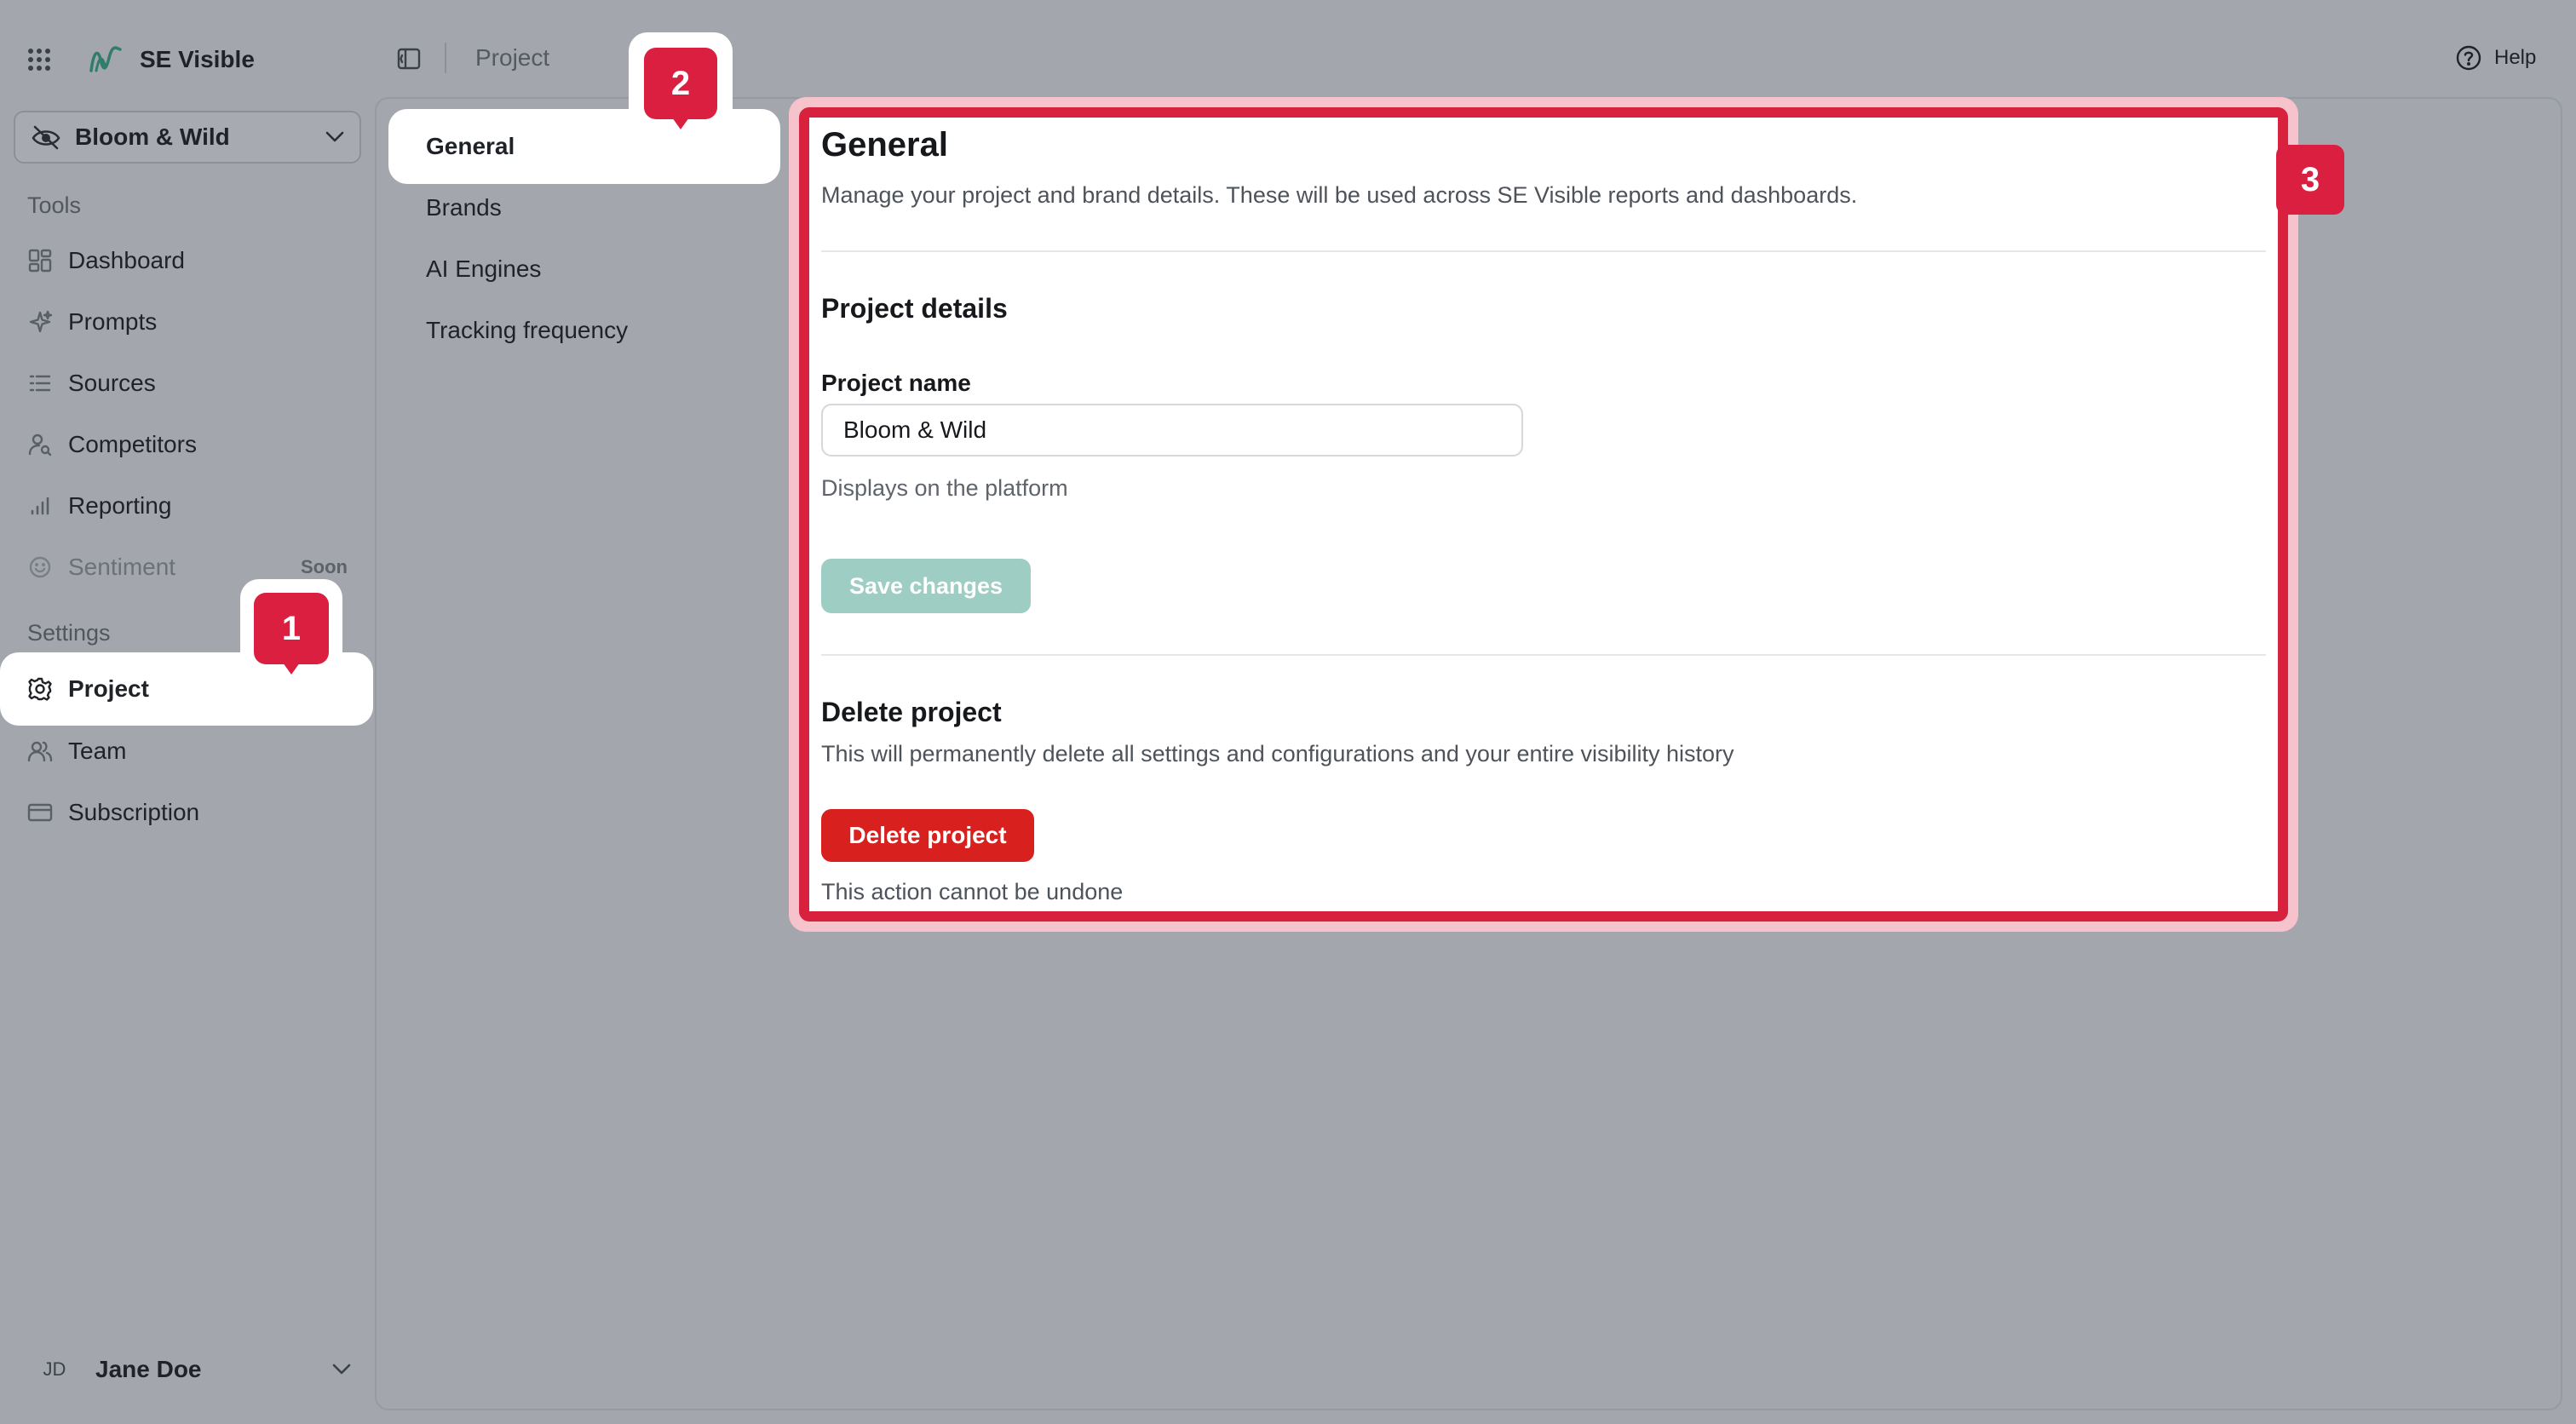  Describe the element at coordinates (153, 136) in the screenshot. I see `project-selector-value: Bloom & Wild` at that location.